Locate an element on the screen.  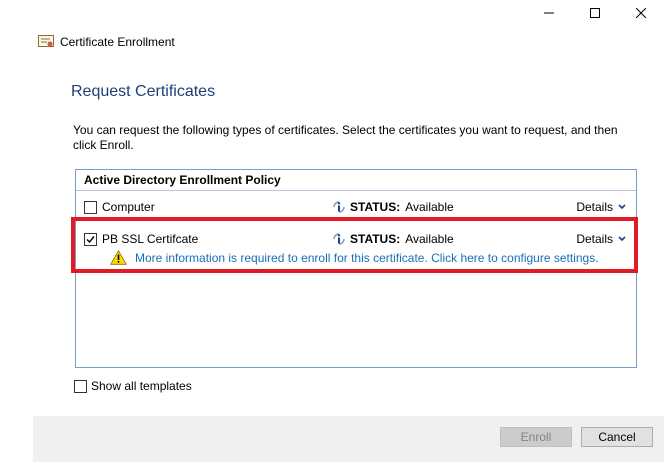
close-button is located at coordinates (641, 13).